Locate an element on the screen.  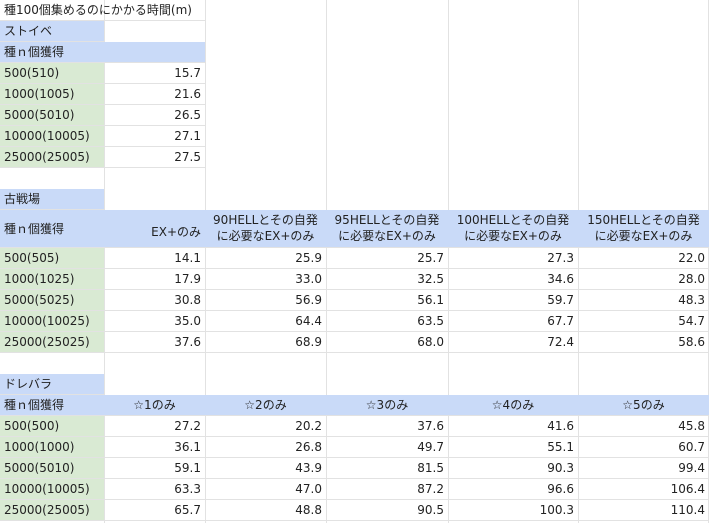
value-cell: 60.7 is located at coordinates (643, 447).